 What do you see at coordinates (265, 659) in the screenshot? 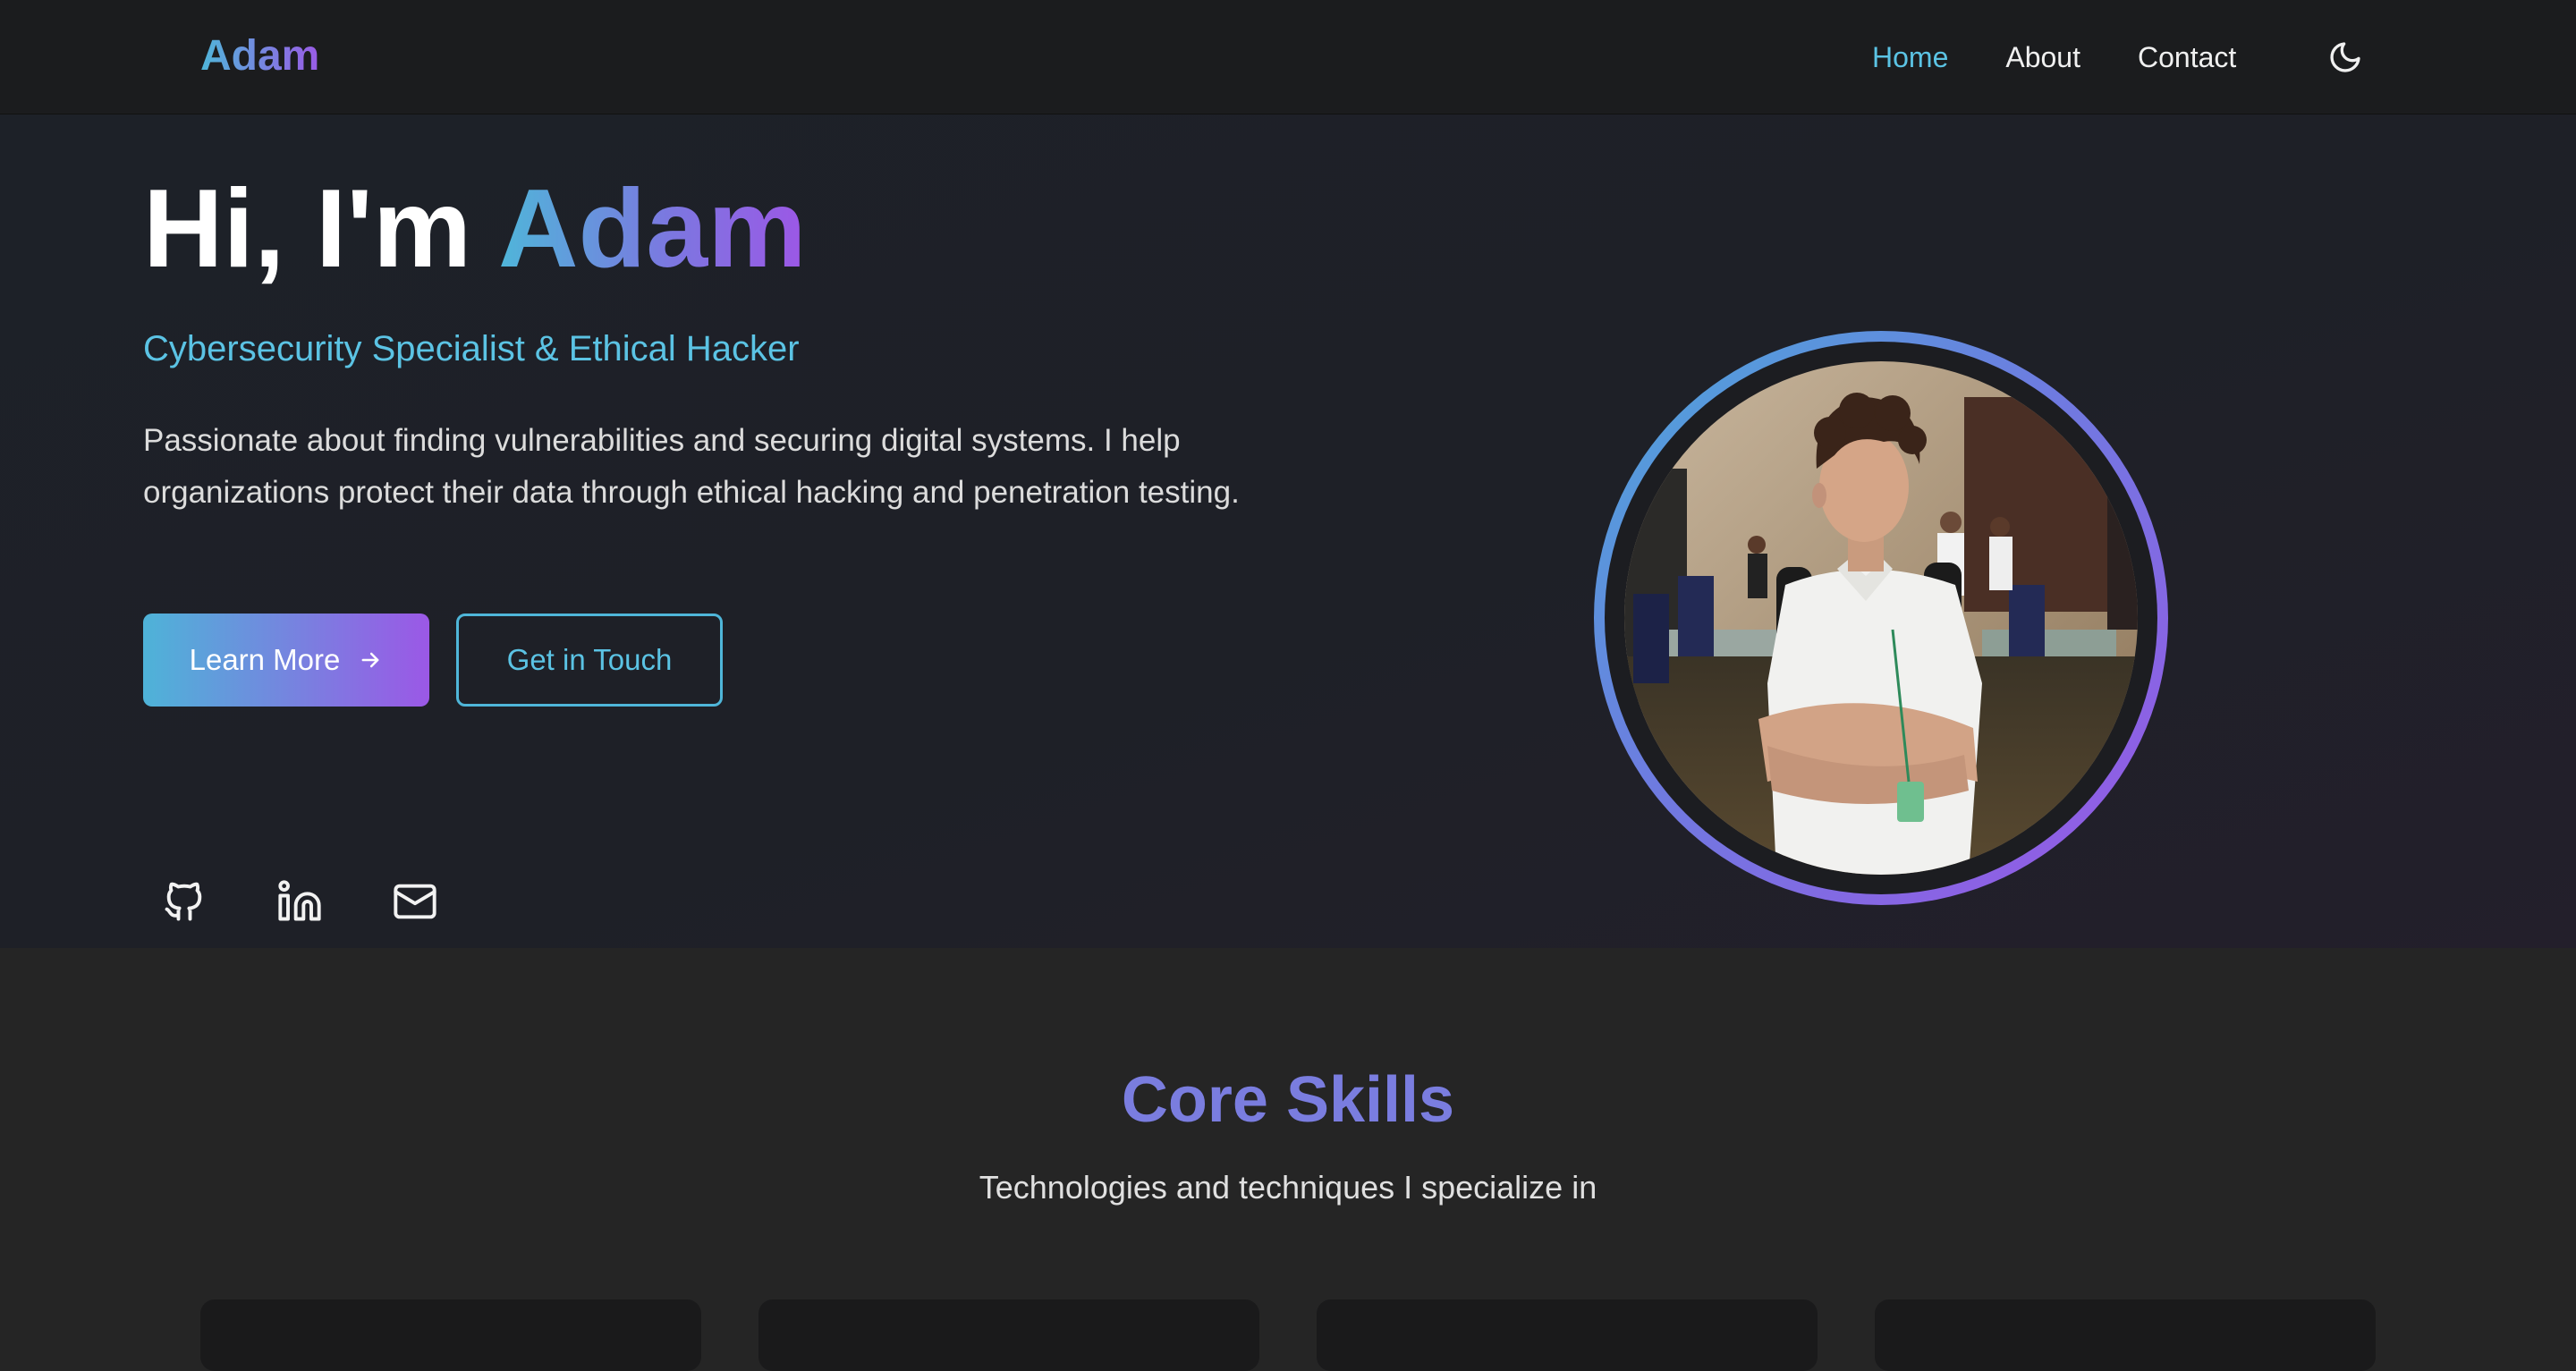
I see `learn-more-label: Learn More` at bounding box center [265, 659].